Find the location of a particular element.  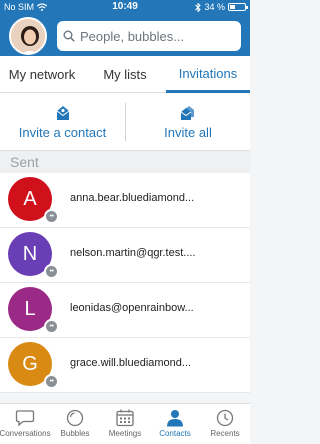

invite-actions: Invite a contact Invite all is located at coordinates (125, 122).